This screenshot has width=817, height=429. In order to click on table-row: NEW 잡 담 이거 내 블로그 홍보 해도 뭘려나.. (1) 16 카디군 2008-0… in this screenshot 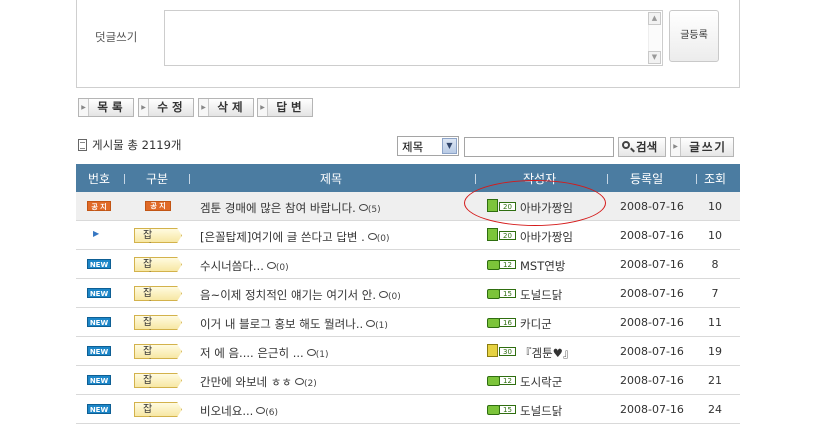, I will do `click(408, 322)`.